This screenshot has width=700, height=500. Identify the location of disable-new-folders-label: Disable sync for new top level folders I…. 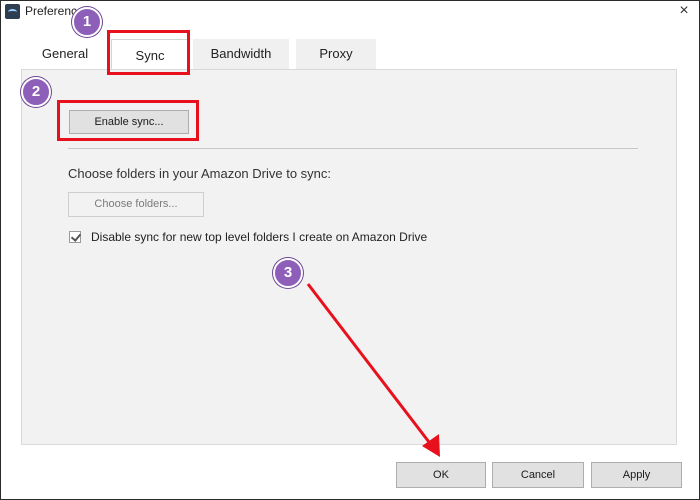
(259, 237).